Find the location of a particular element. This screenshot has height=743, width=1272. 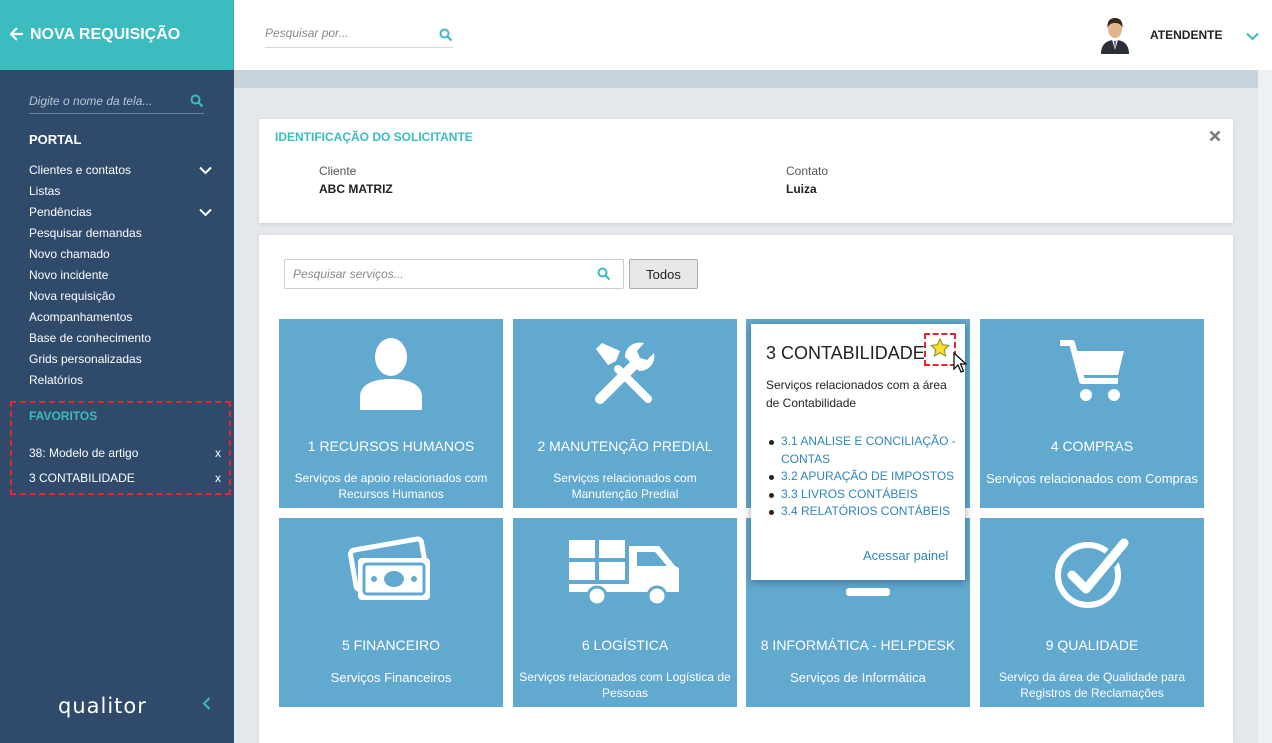

sidebar-item-novo-incidente: Novo incidente is located at coordinates (119, 277).